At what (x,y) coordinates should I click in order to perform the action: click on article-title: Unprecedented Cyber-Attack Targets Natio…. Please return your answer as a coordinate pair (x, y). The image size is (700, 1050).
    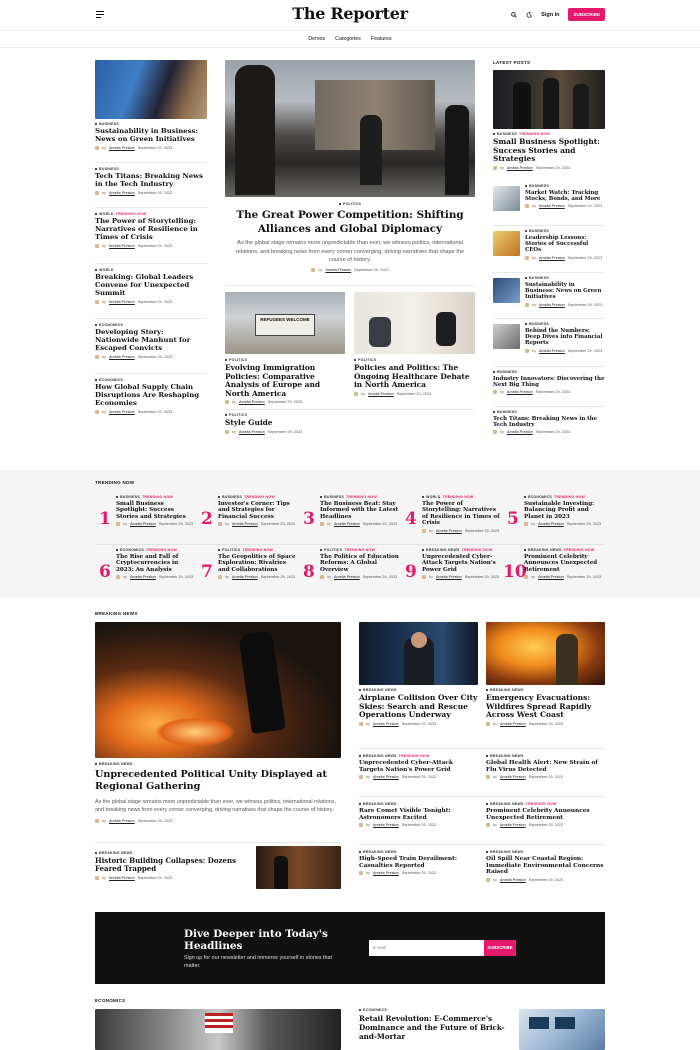
    Looking at the image, I should click on (462, 563).